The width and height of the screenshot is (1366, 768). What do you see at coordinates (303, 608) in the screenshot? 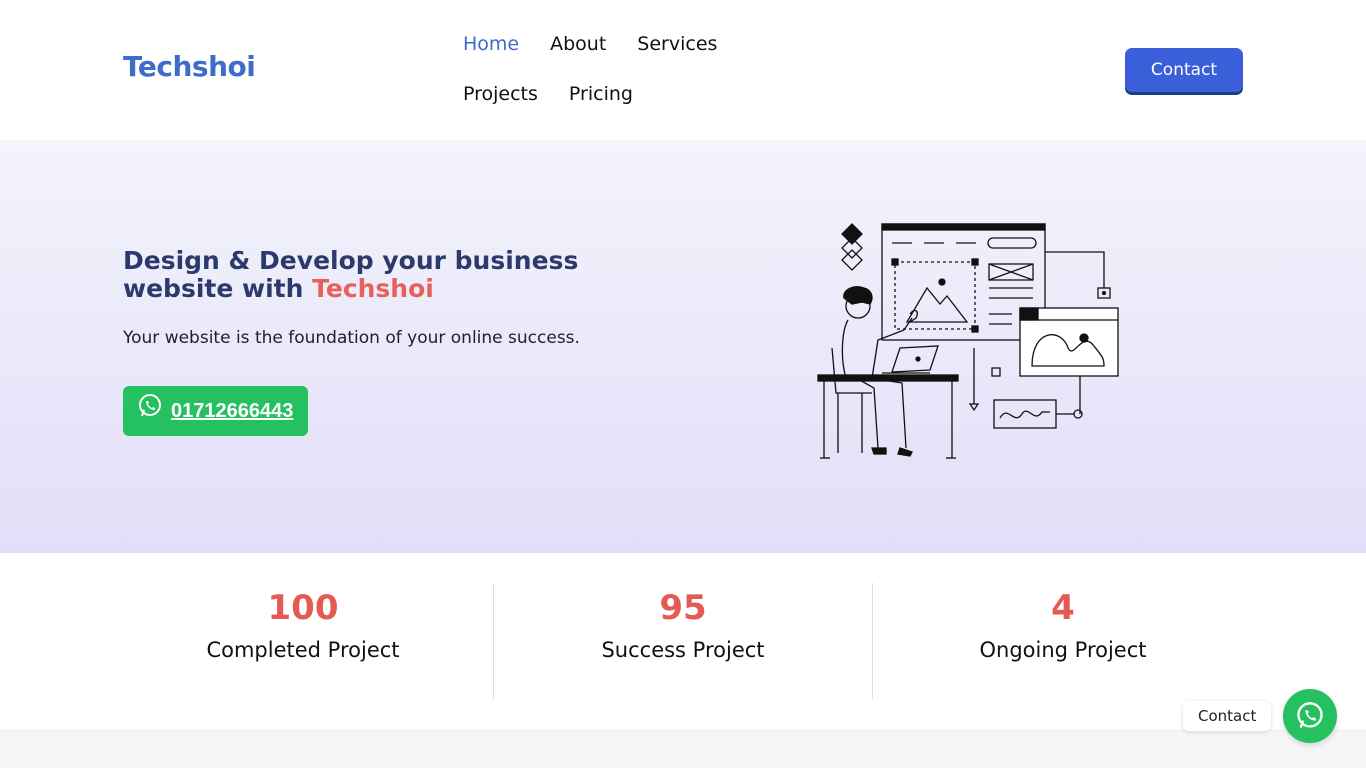
I see `stat-value: 100` at bounding box center [303, 608].